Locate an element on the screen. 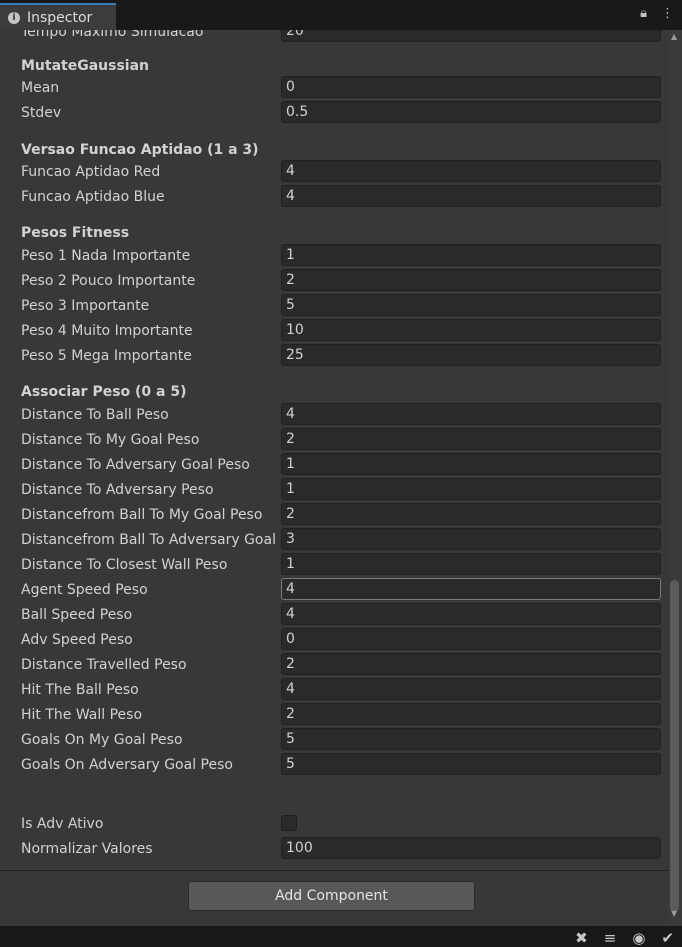 Image resolution: width=682 pixels, height=947 pixels. funcao-aptidao-blue-field: 4 is located at coordinates (471, 196).